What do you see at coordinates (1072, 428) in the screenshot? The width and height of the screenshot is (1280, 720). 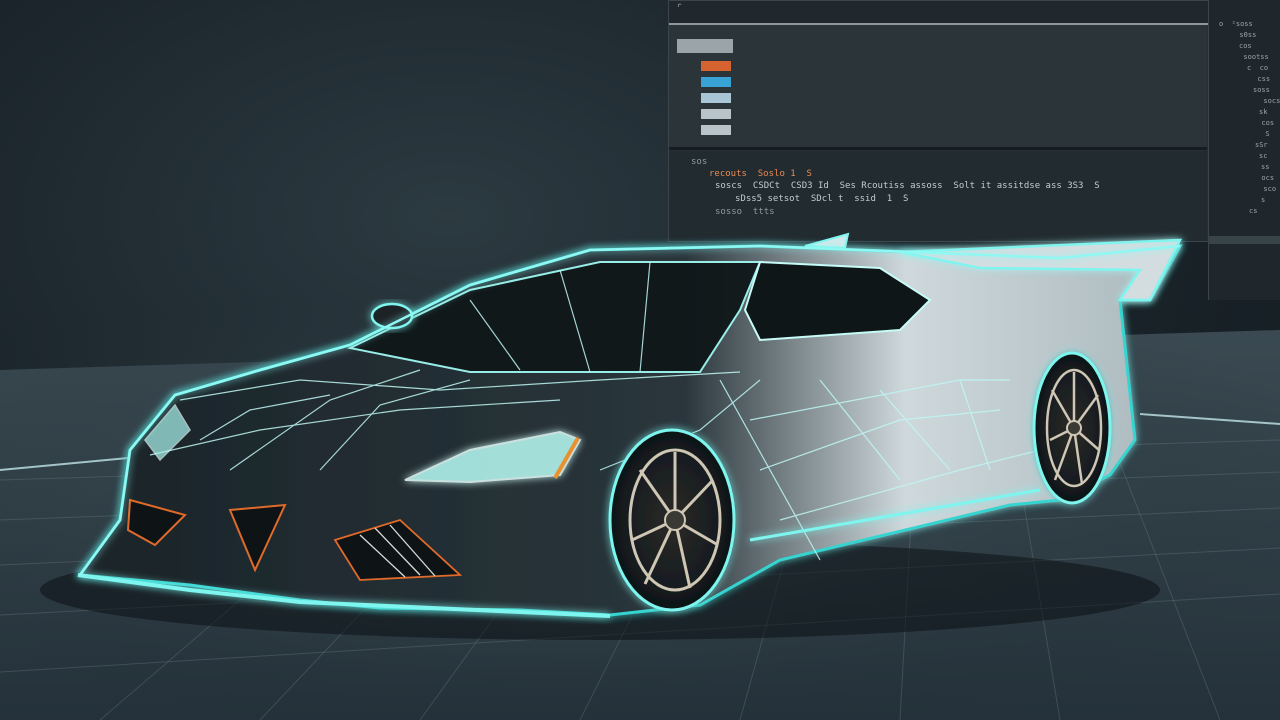 I see `rear-wheel` at bounding box center [1072, 428].